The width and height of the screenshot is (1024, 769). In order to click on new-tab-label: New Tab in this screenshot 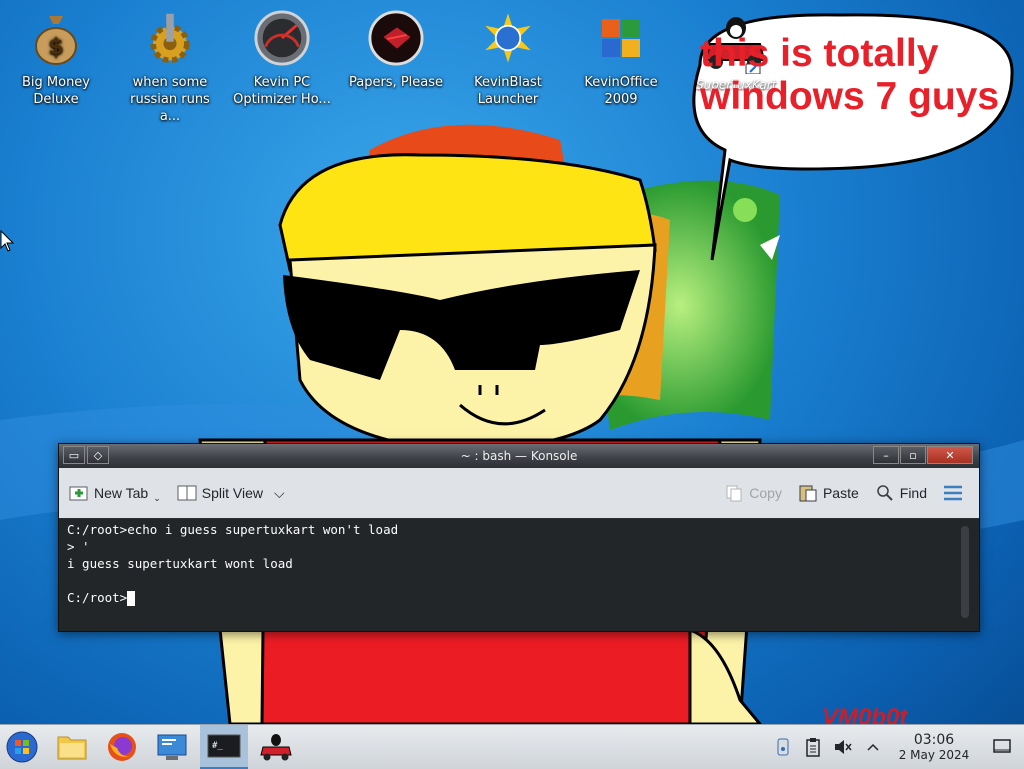, I will do `click(121, 493)`.